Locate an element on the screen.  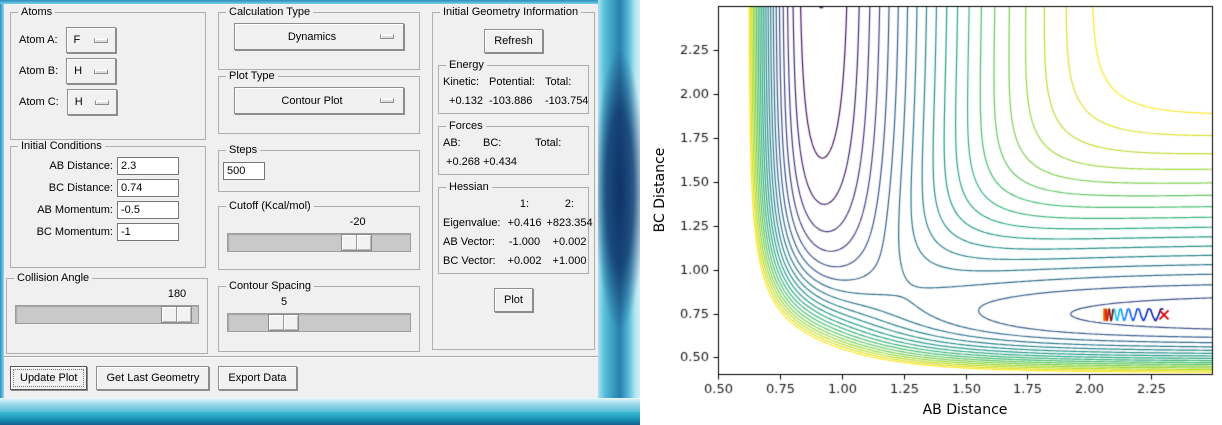
hessian-eigenvalue-label: Eigenvalue: is located at coordinates (472, 223).